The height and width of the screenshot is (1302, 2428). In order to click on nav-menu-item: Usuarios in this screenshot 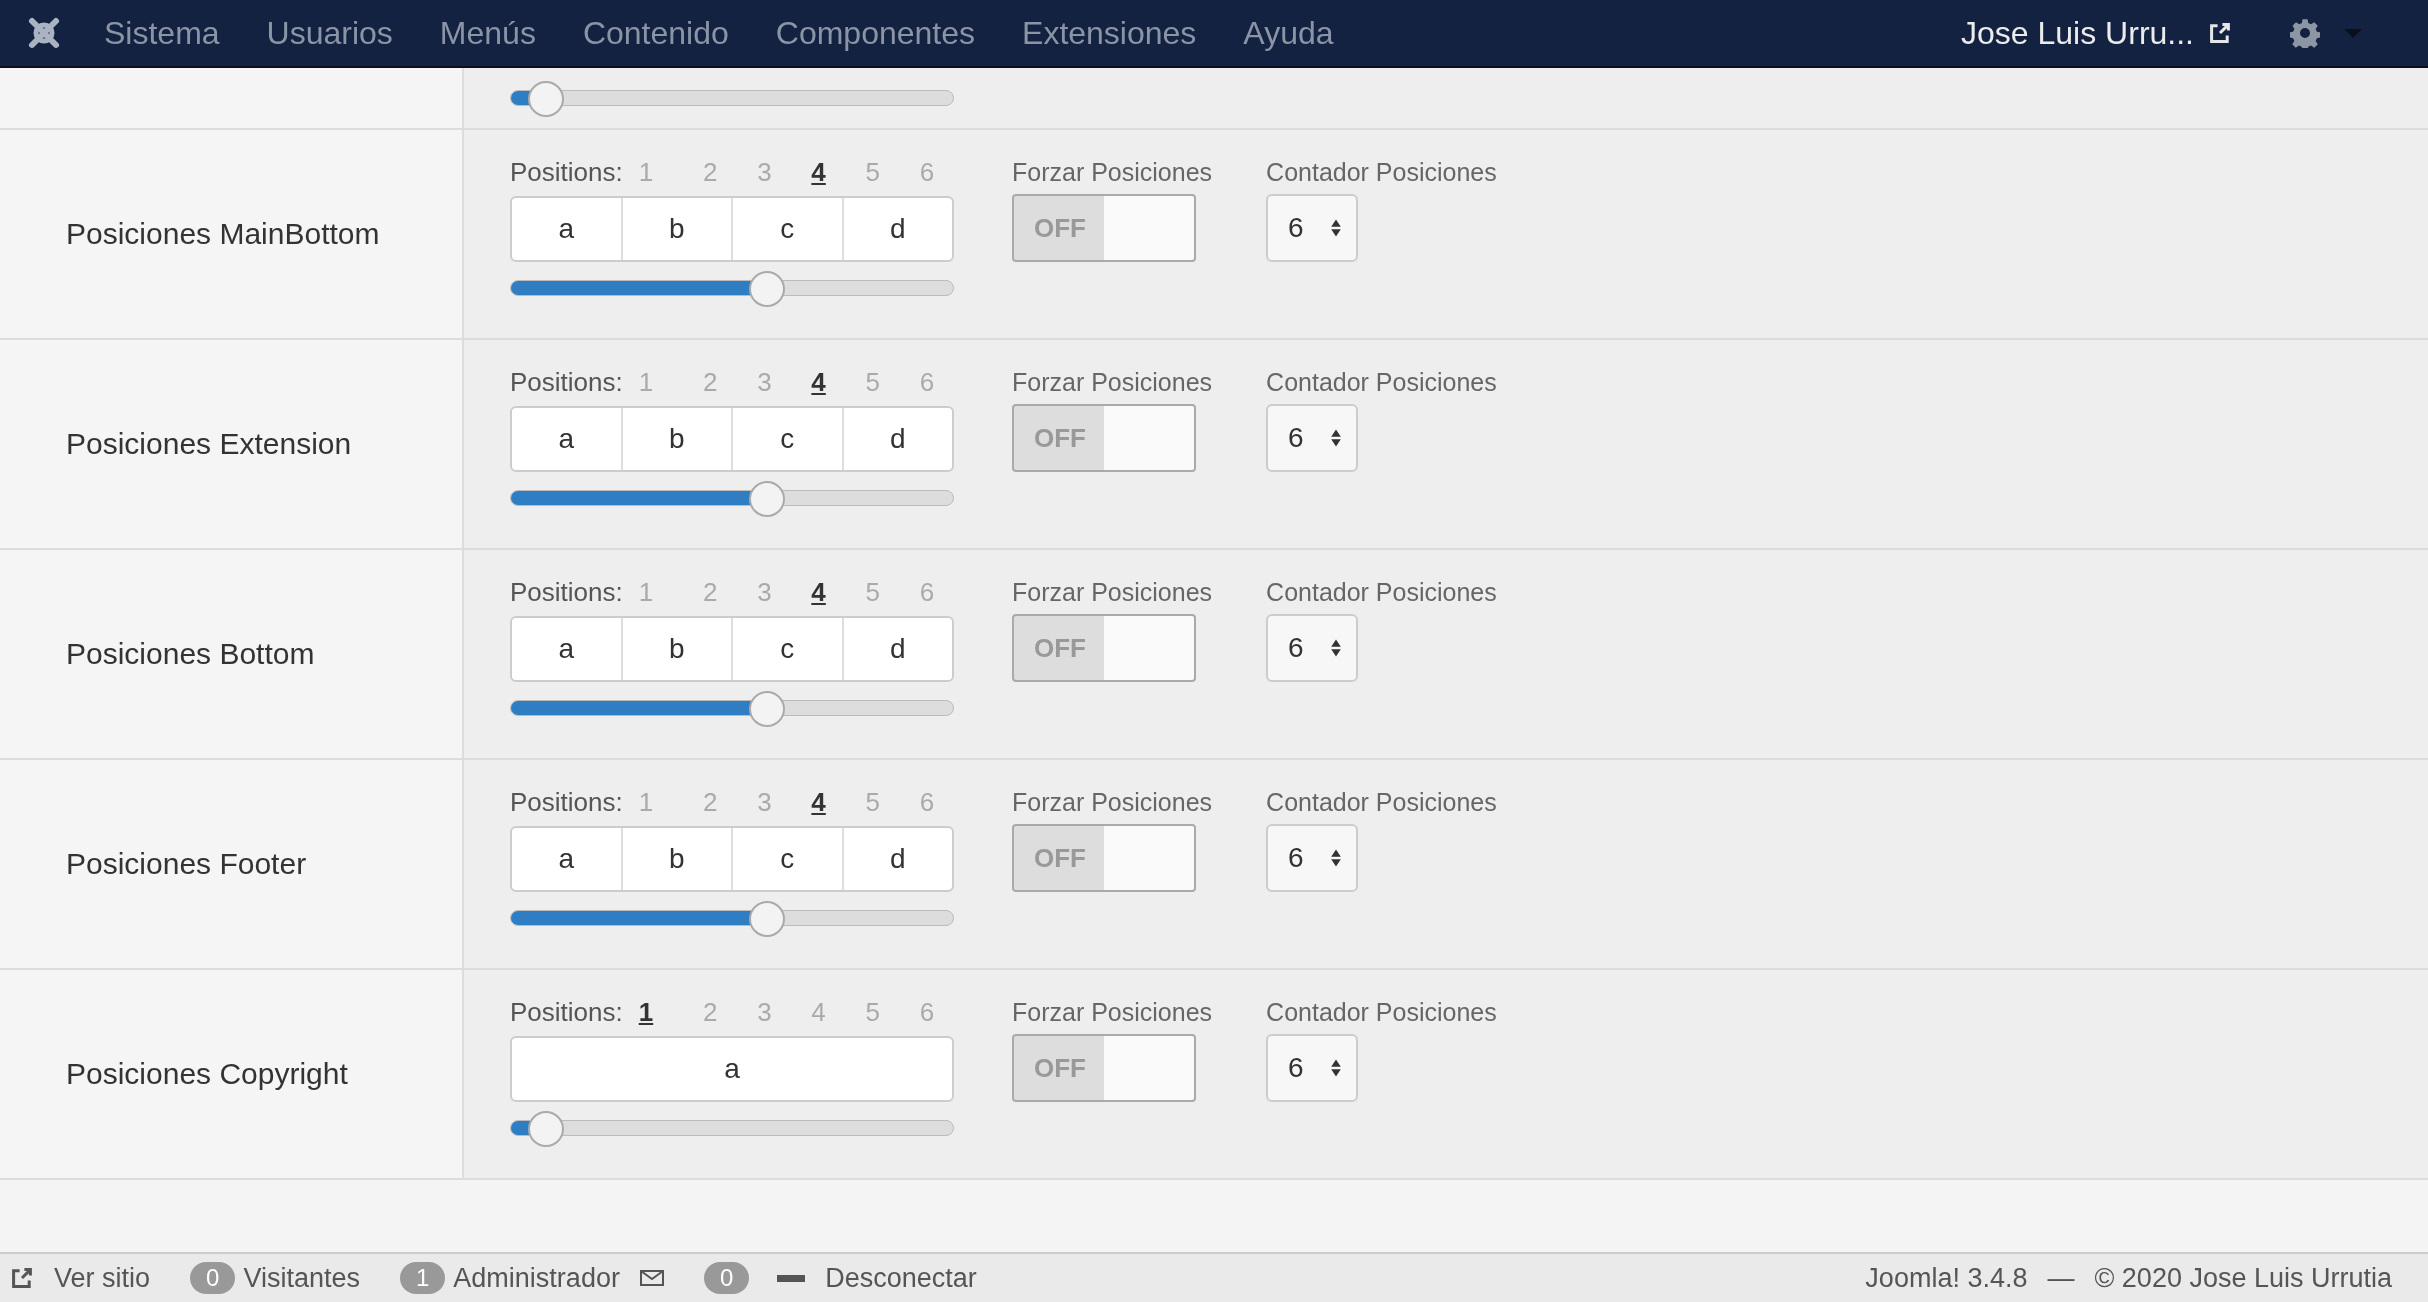, I will do `click(329, 33)`.